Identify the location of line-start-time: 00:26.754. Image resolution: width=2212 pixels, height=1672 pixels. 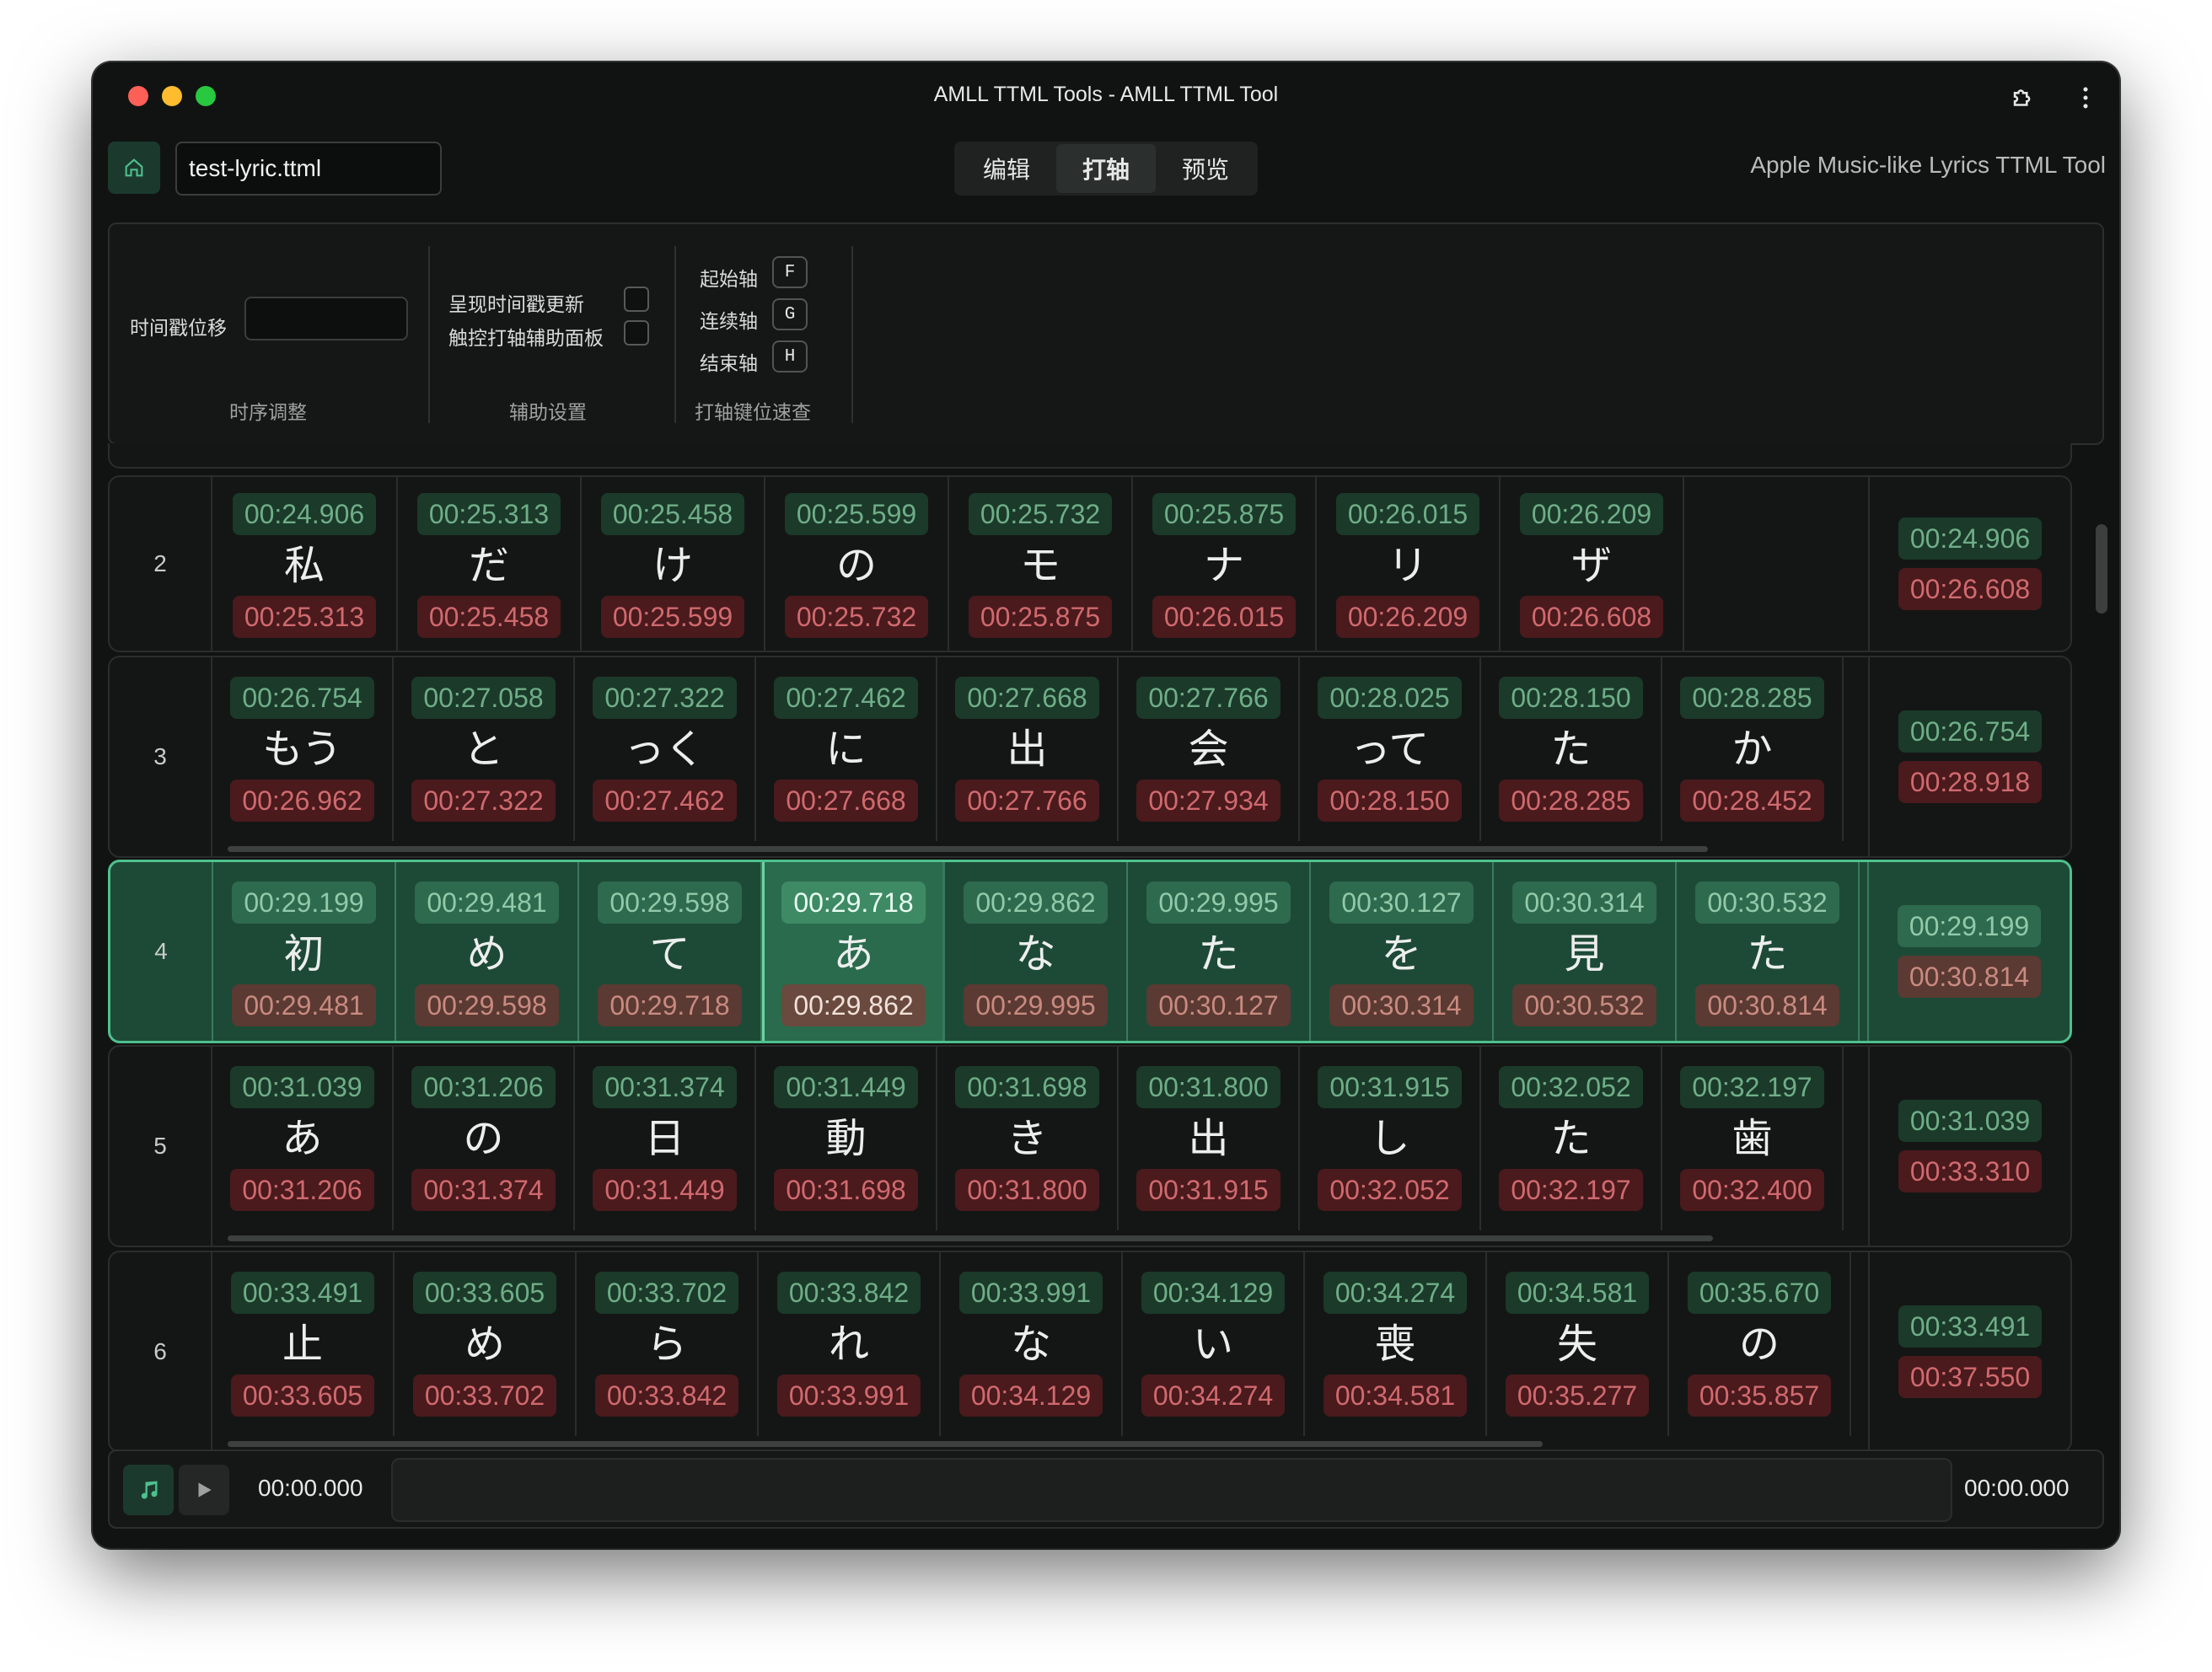
(1970, 731).